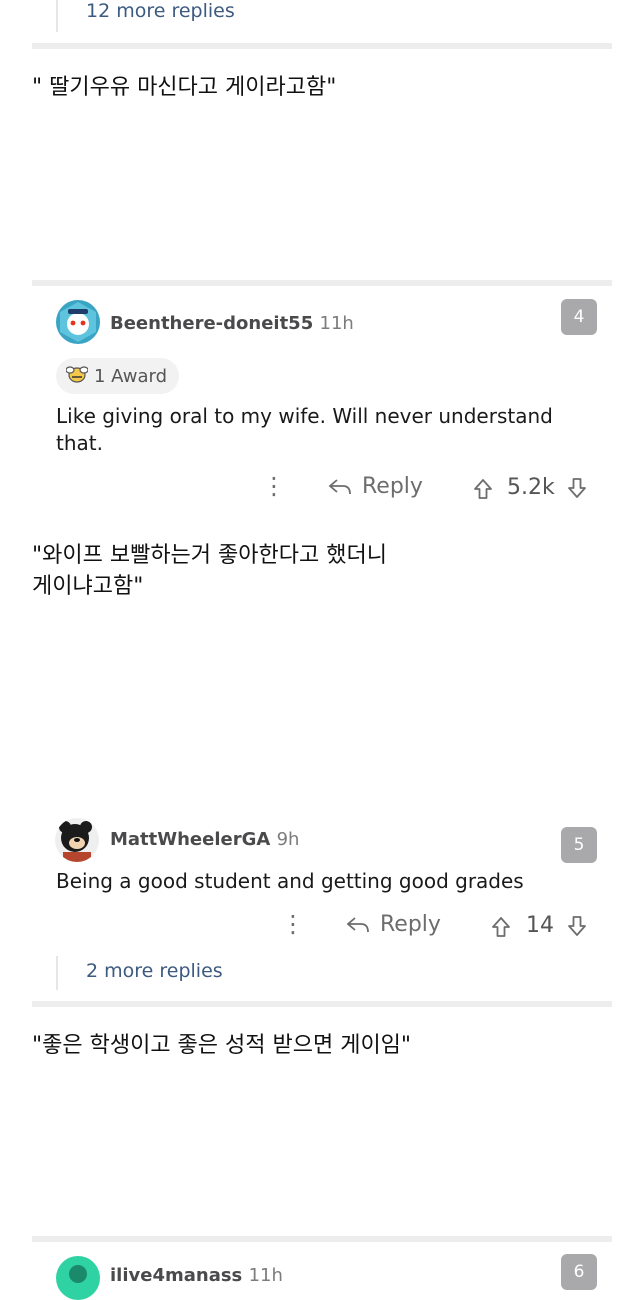 The width and height of the screenshot is (640, 1300). Describe the element at coordinates (579, 317) in the screenshot. I see `rank-badge: 4` at that location.